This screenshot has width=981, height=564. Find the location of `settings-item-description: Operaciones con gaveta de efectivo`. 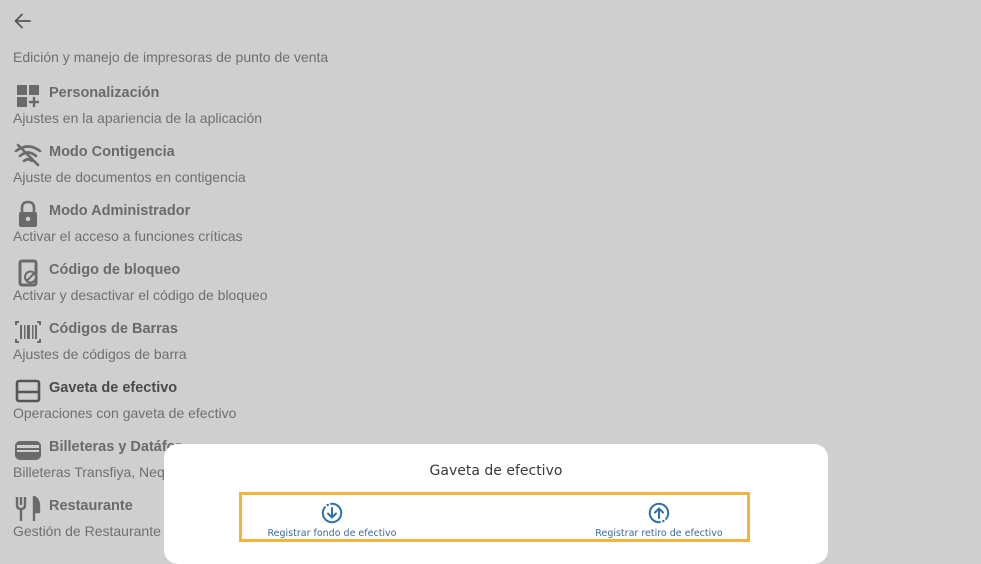

settings-item-description: Operaciones con gaveta de efectivo is located at coordinates (125, 413).